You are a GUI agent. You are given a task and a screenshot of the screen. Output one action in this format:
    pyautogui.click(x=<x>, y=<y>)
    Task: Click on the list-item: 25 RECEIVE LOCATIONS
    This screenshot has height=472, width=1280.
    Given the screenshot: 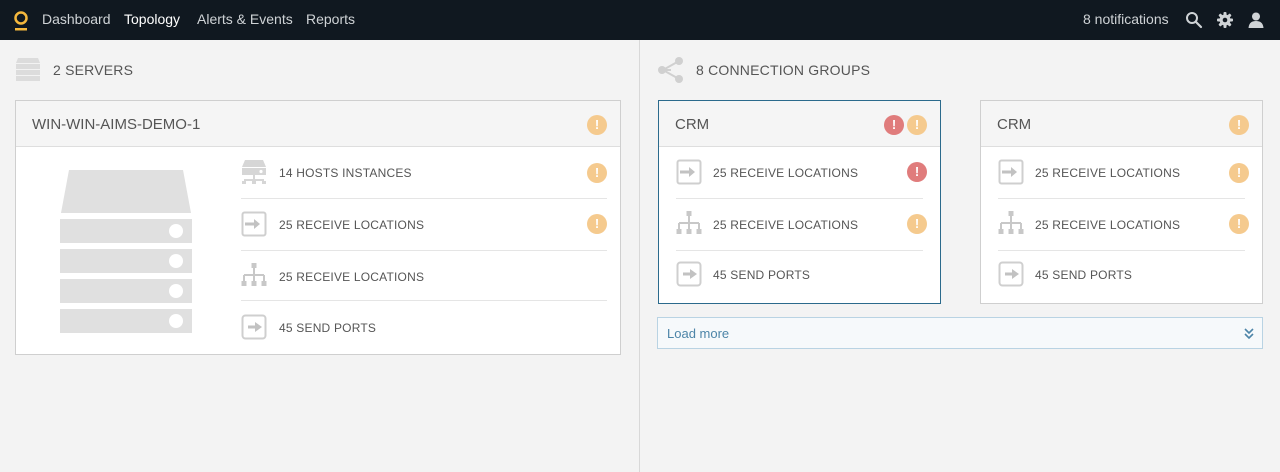 What is the action you would take?
    pyautogui.click(x=318, y=277)
    